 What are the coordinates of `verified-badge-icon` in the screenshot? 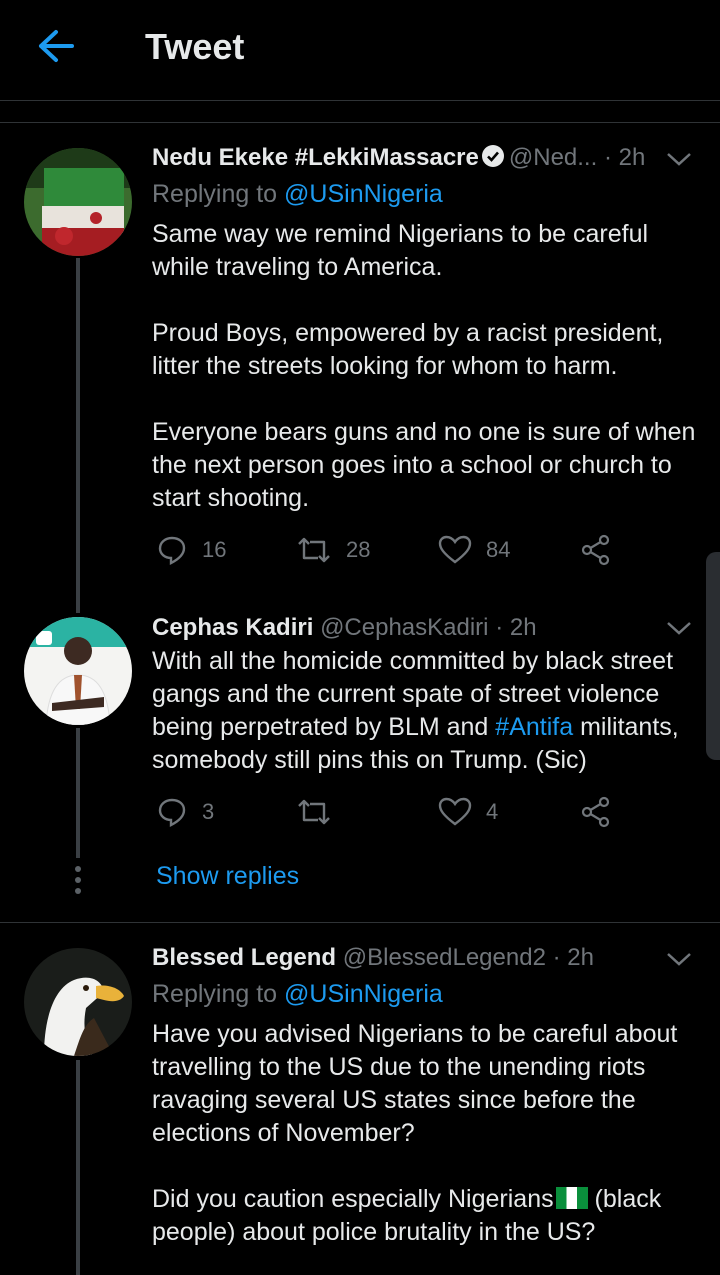 It's located at (492, 156).